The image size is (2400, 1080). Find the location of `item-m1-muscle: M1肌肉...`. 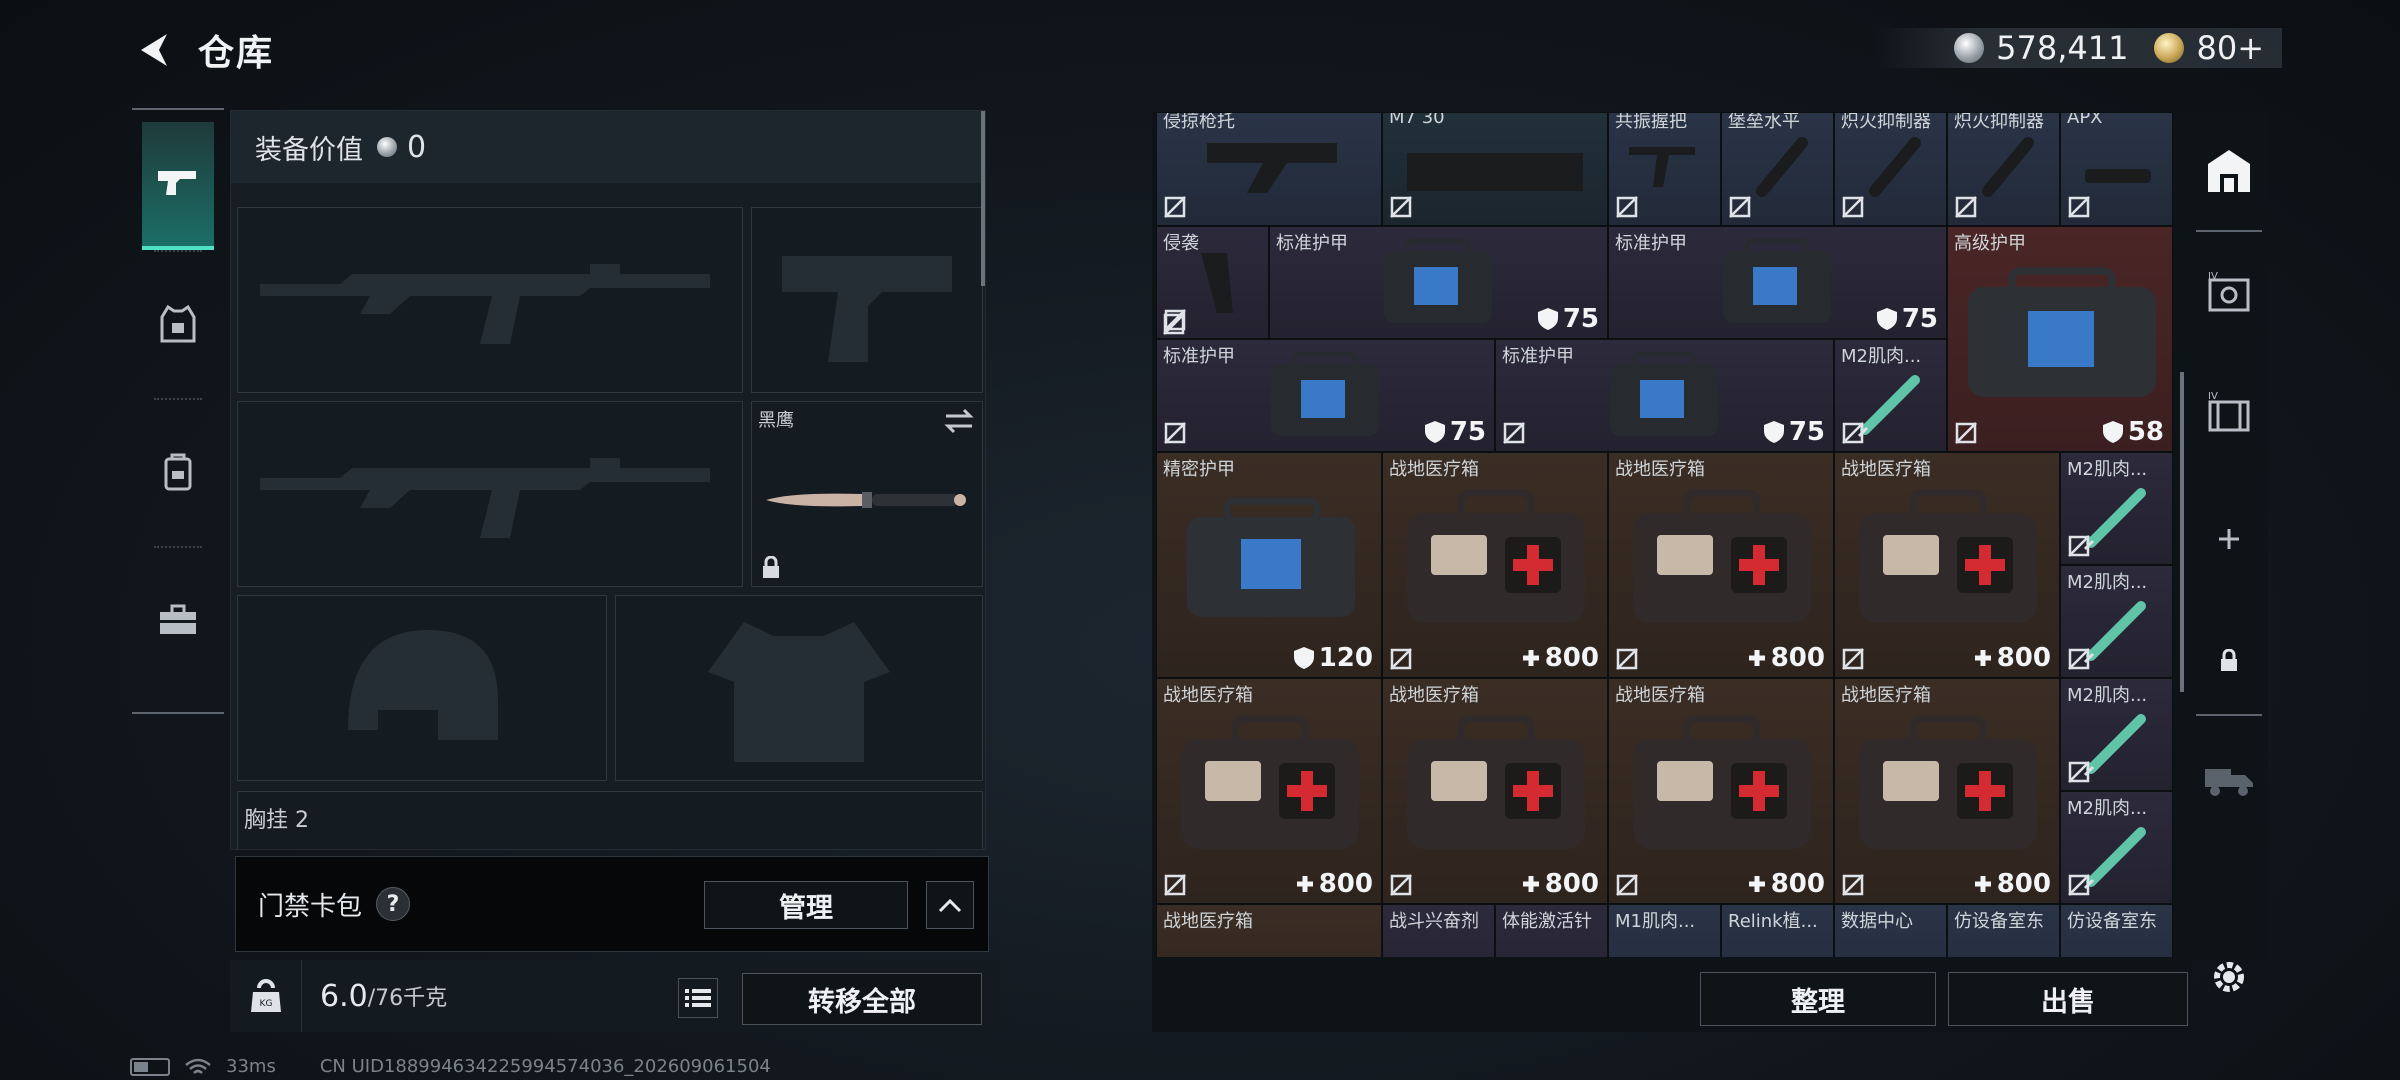

item-m1-muscle: M1肌肉... is located at coordinates (1664, 930).